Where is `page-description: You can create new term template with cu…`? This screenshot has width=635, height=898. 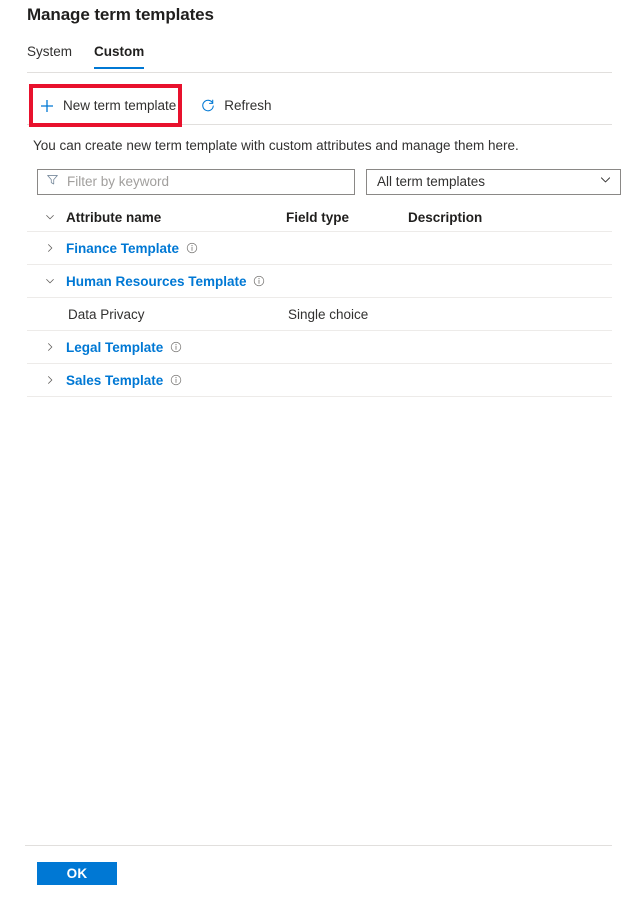
page-description: You can create new term template with cu… is located at coordinates (276, 145).